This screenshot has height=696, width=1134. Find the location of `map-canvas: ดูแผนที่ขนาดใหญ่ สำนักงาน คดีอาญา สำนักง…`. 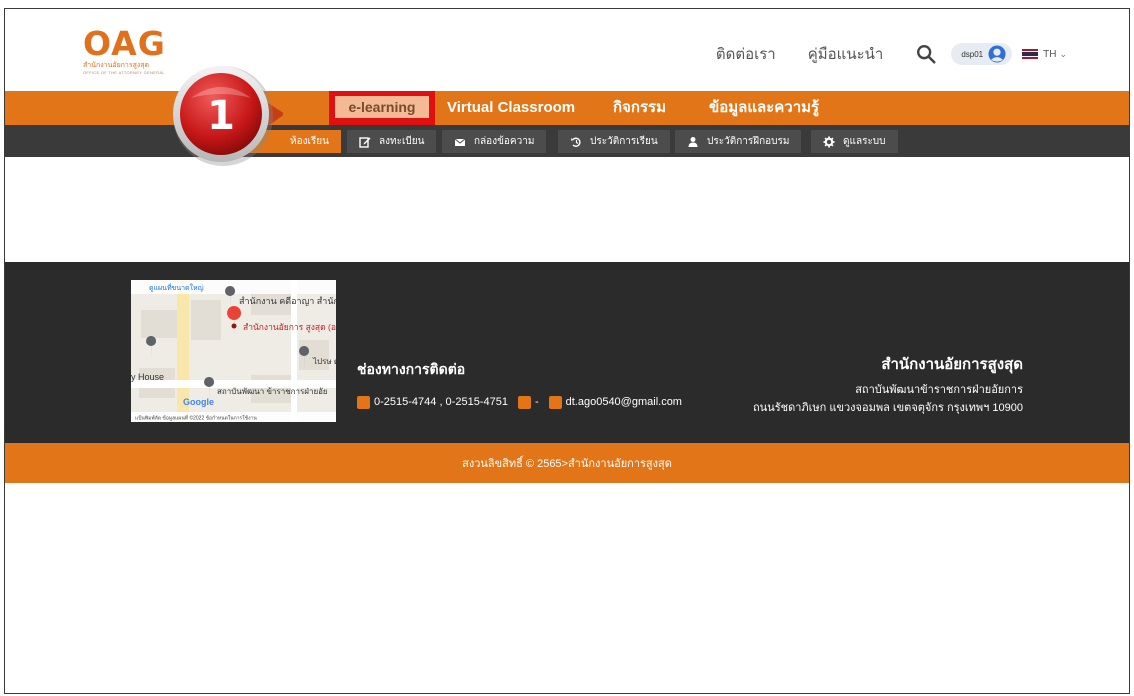

map-canvas: ดูแผนที่ขนาดใหญ่ สำนักงาน คดีอาญา สำนักง… is located at coordinates (233, 351).